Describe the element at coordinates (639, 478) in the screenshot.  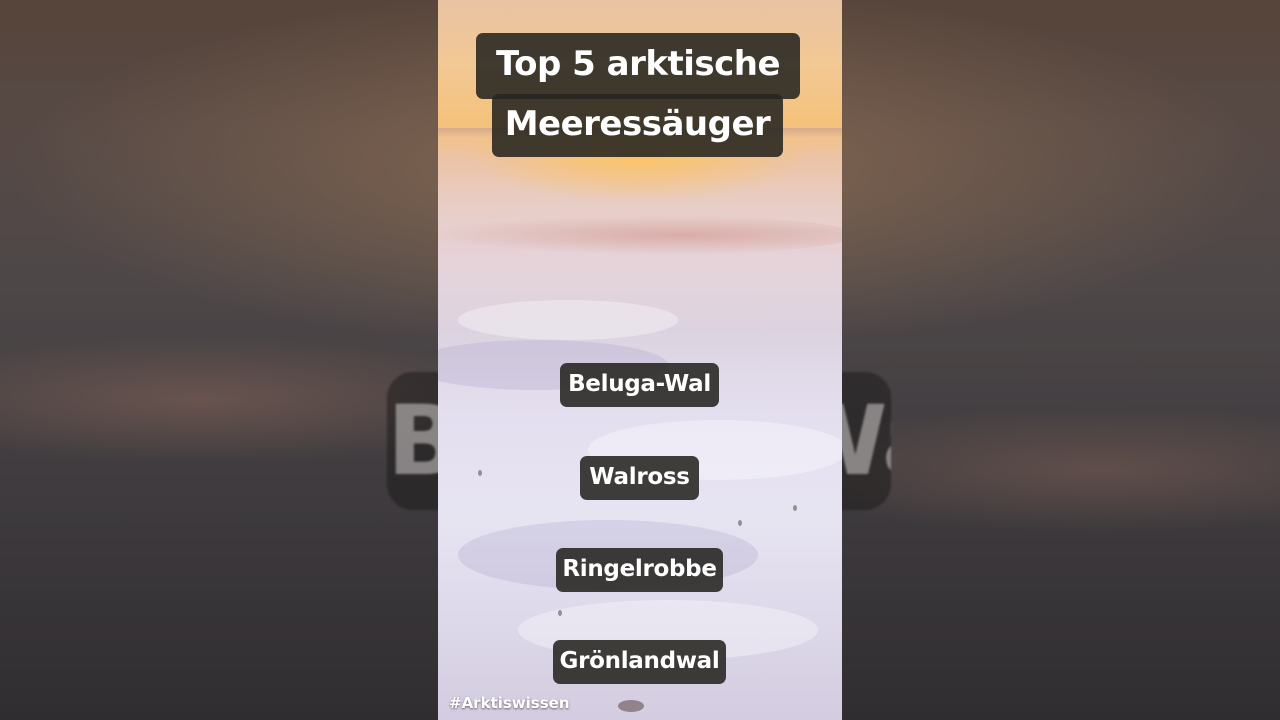
I see `list-item: Walross` at that location.